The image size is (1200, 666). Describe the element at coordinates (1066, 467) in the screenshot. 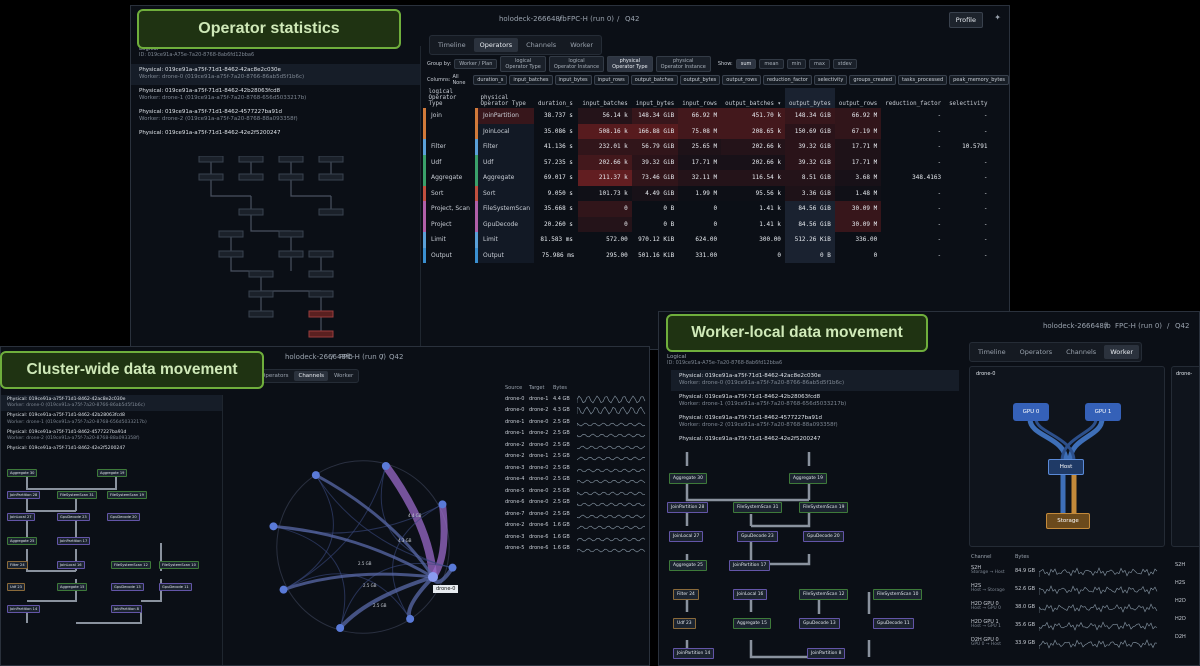

I see `host-node: Host` at that location.